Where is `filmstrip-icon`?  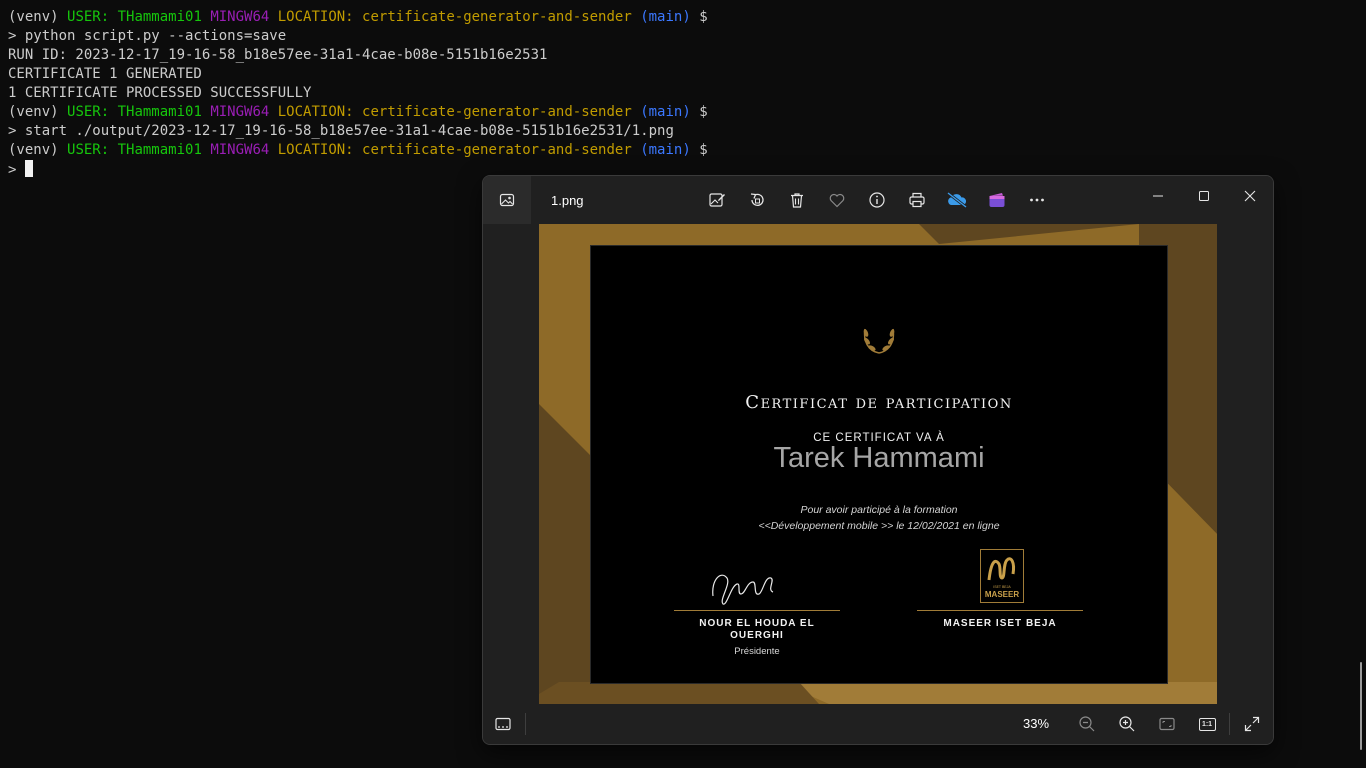
filmstrip-icon is located at coordinates (503, 724).